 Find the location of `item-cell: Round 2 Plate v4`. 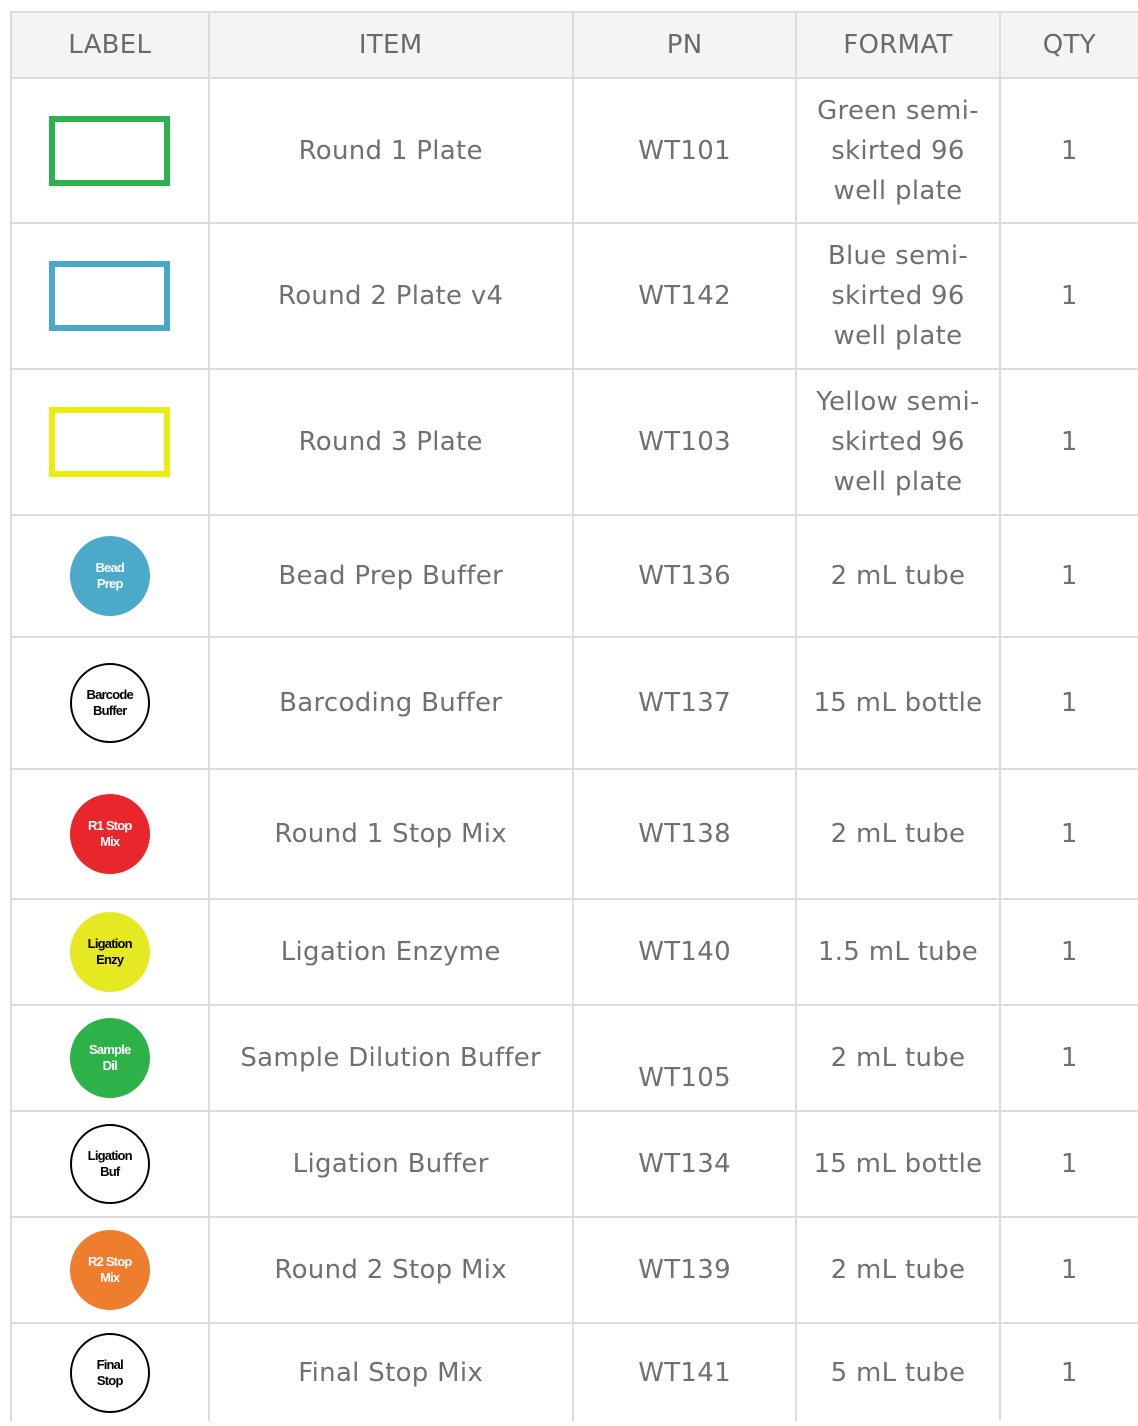

item-cell: Round 2 Plate v4 is located at coordinates (390, 296).